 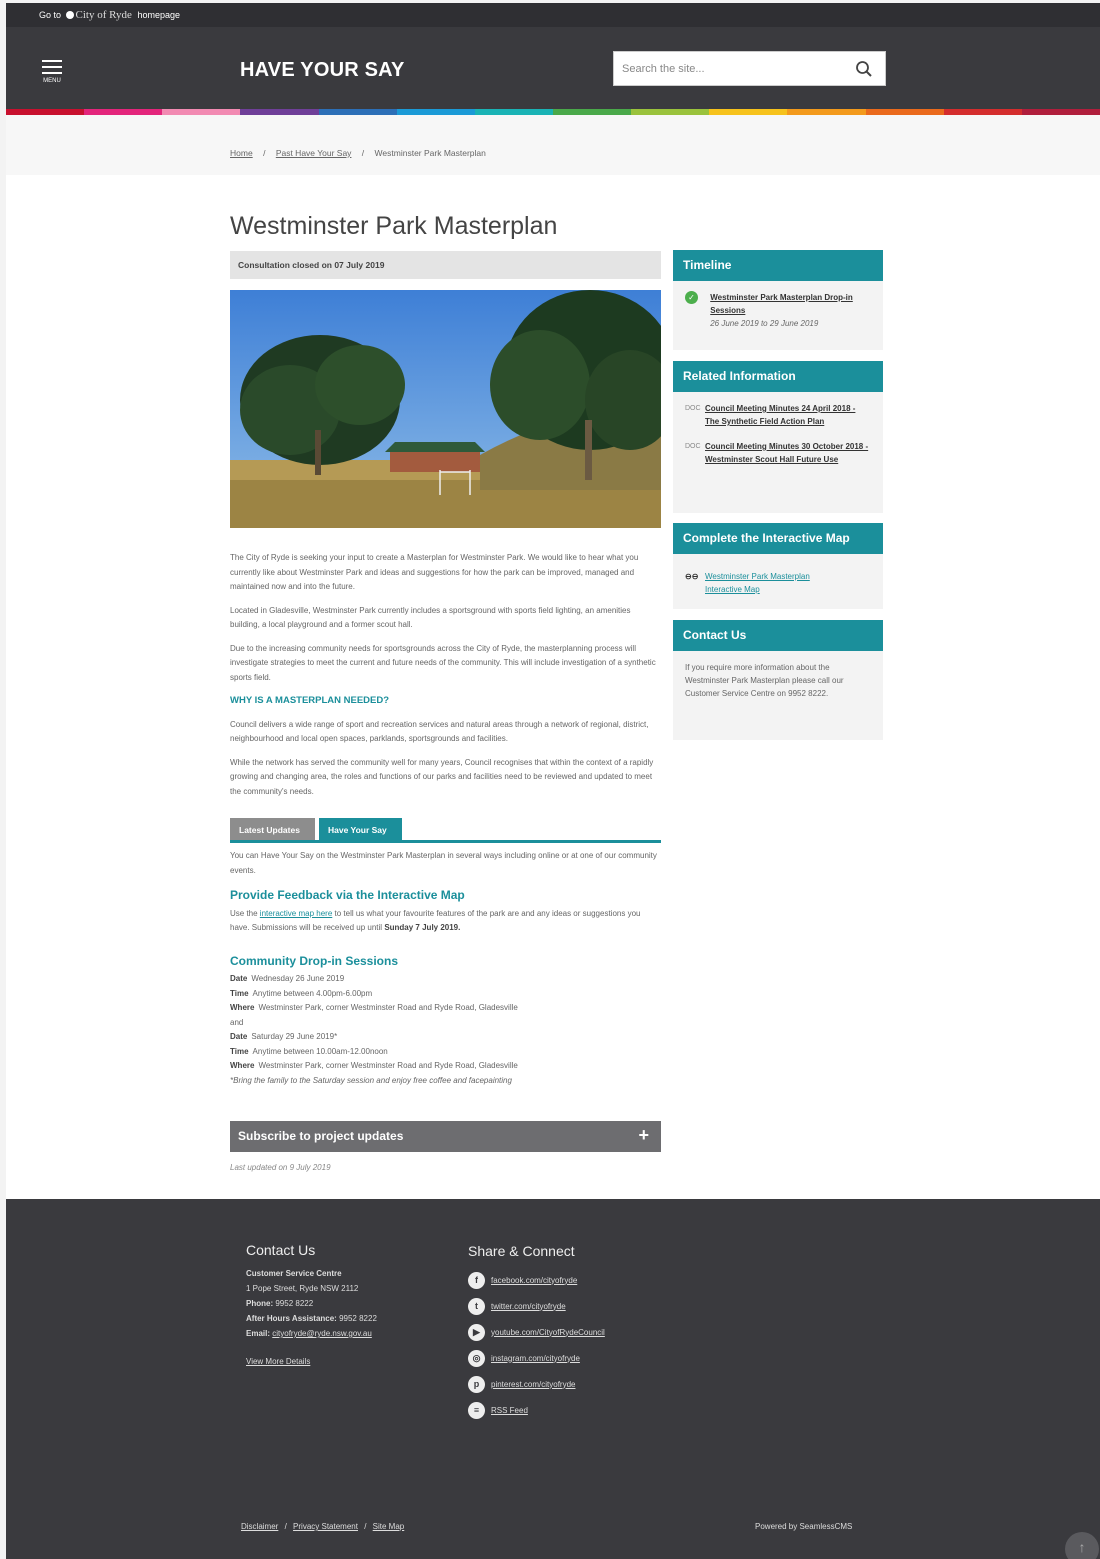 What do you see at coordinates (280, 1167) in the screenshot?
I see `last-updated: Last updated on 9 July 2019` at bounding box center [280, 1167].